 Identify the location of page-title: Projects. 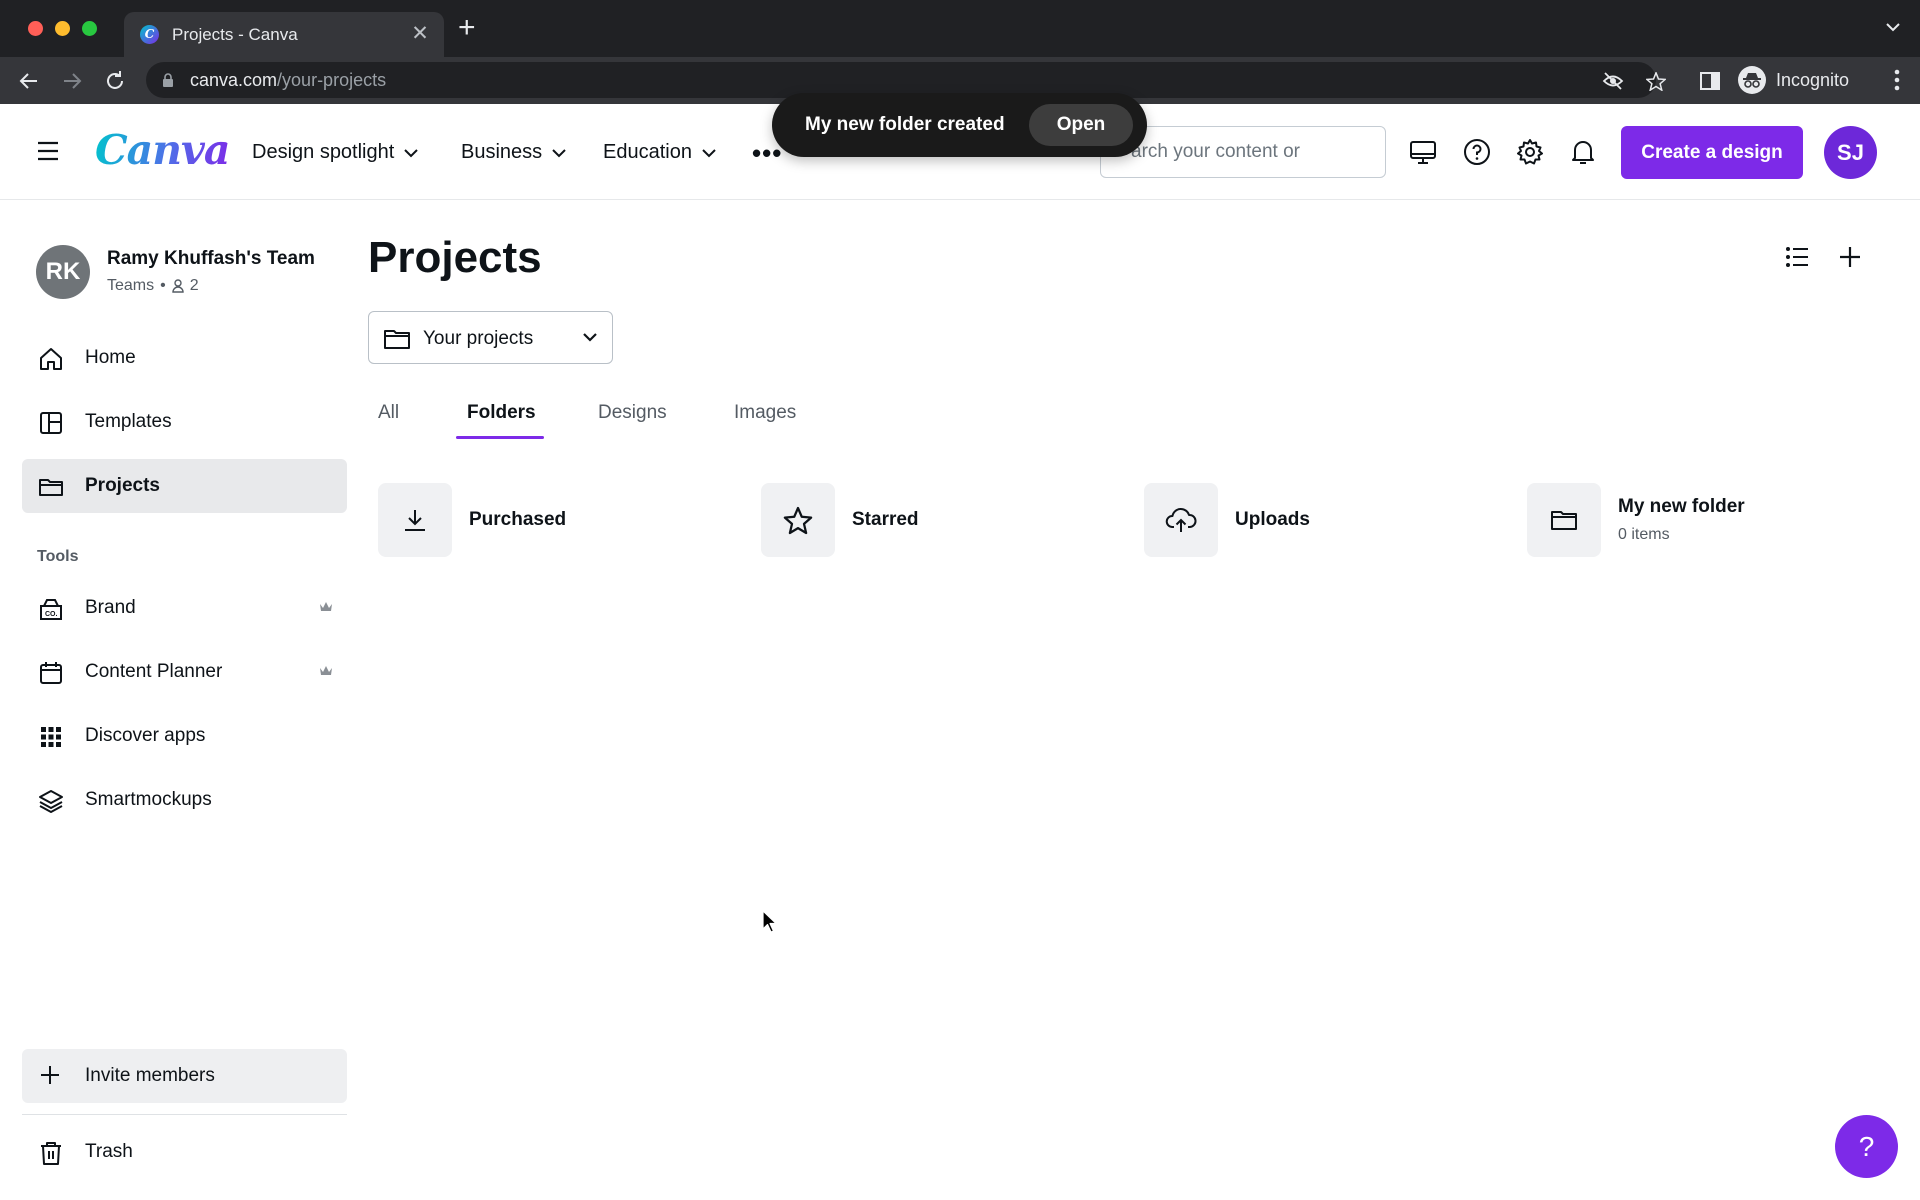
(455, 257).